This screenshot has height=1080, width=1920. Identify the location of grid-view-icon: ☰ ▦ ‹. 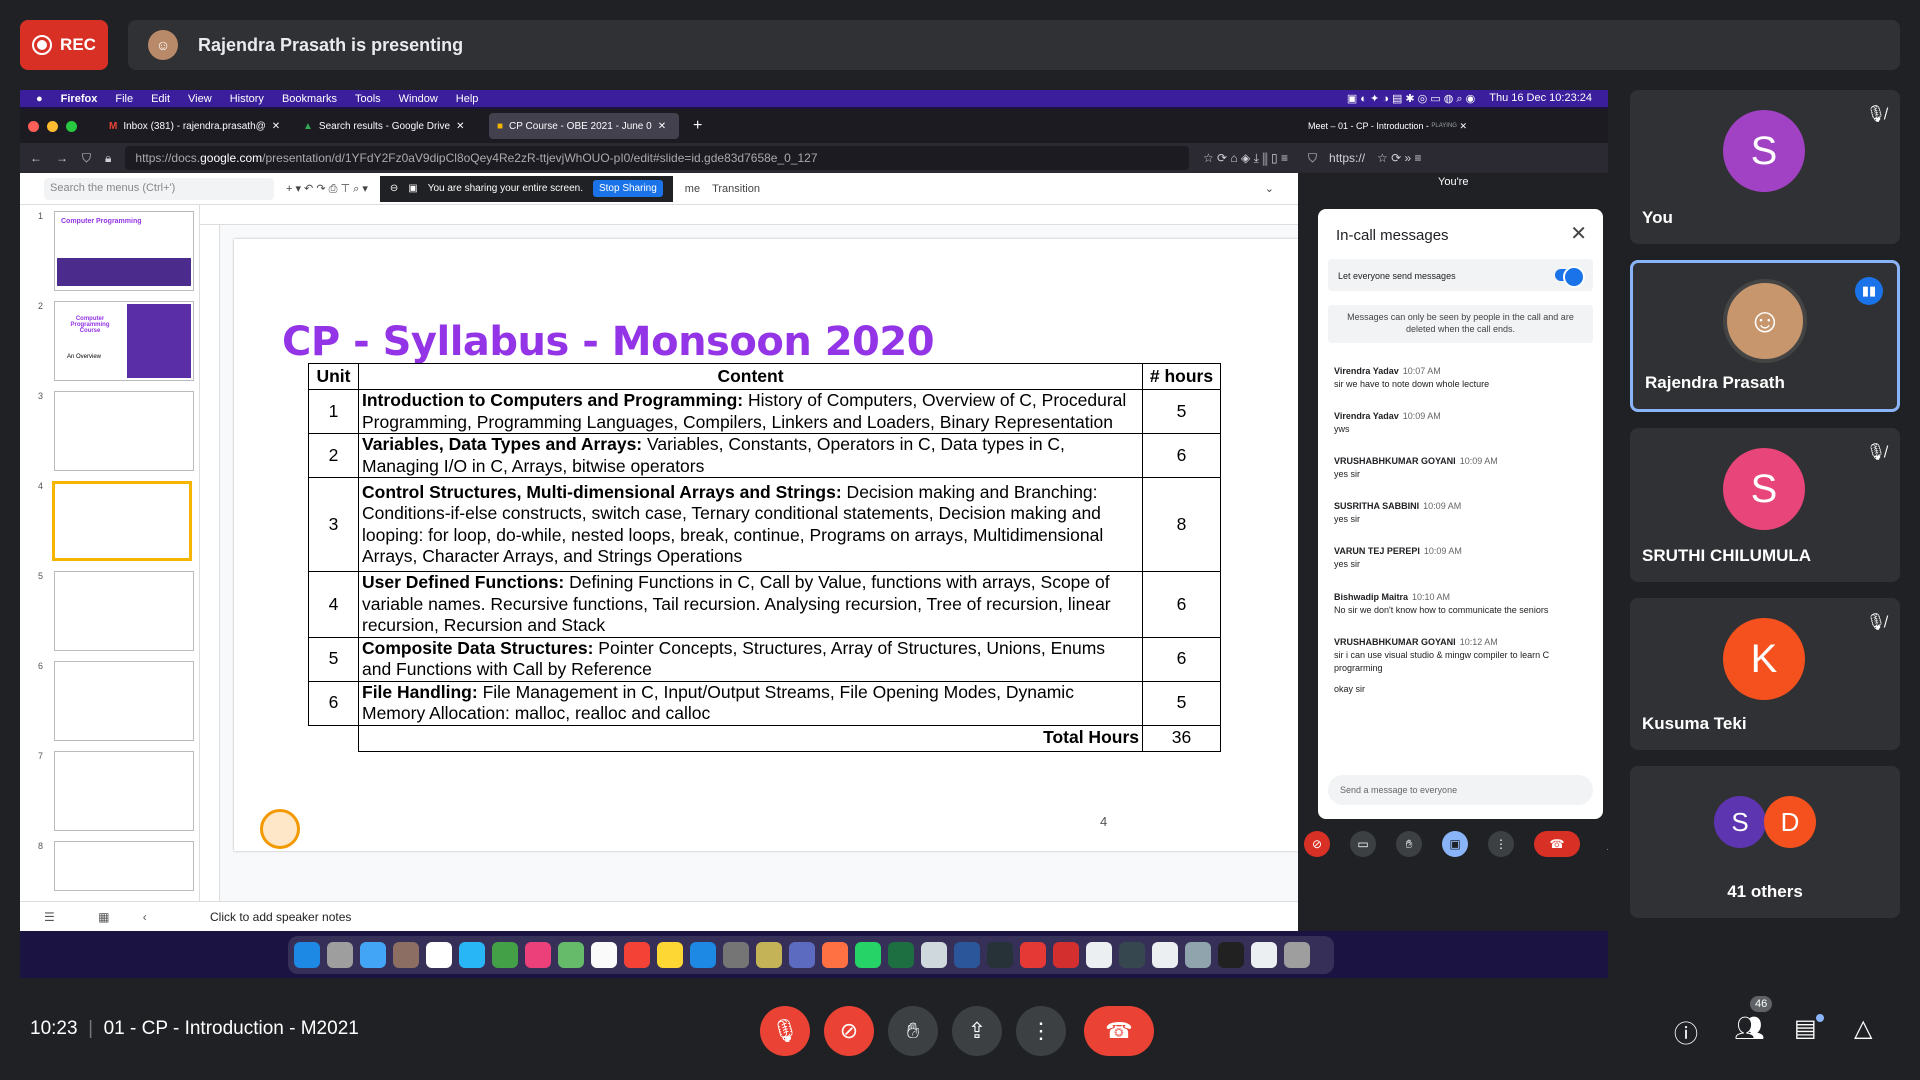
(95, 916).